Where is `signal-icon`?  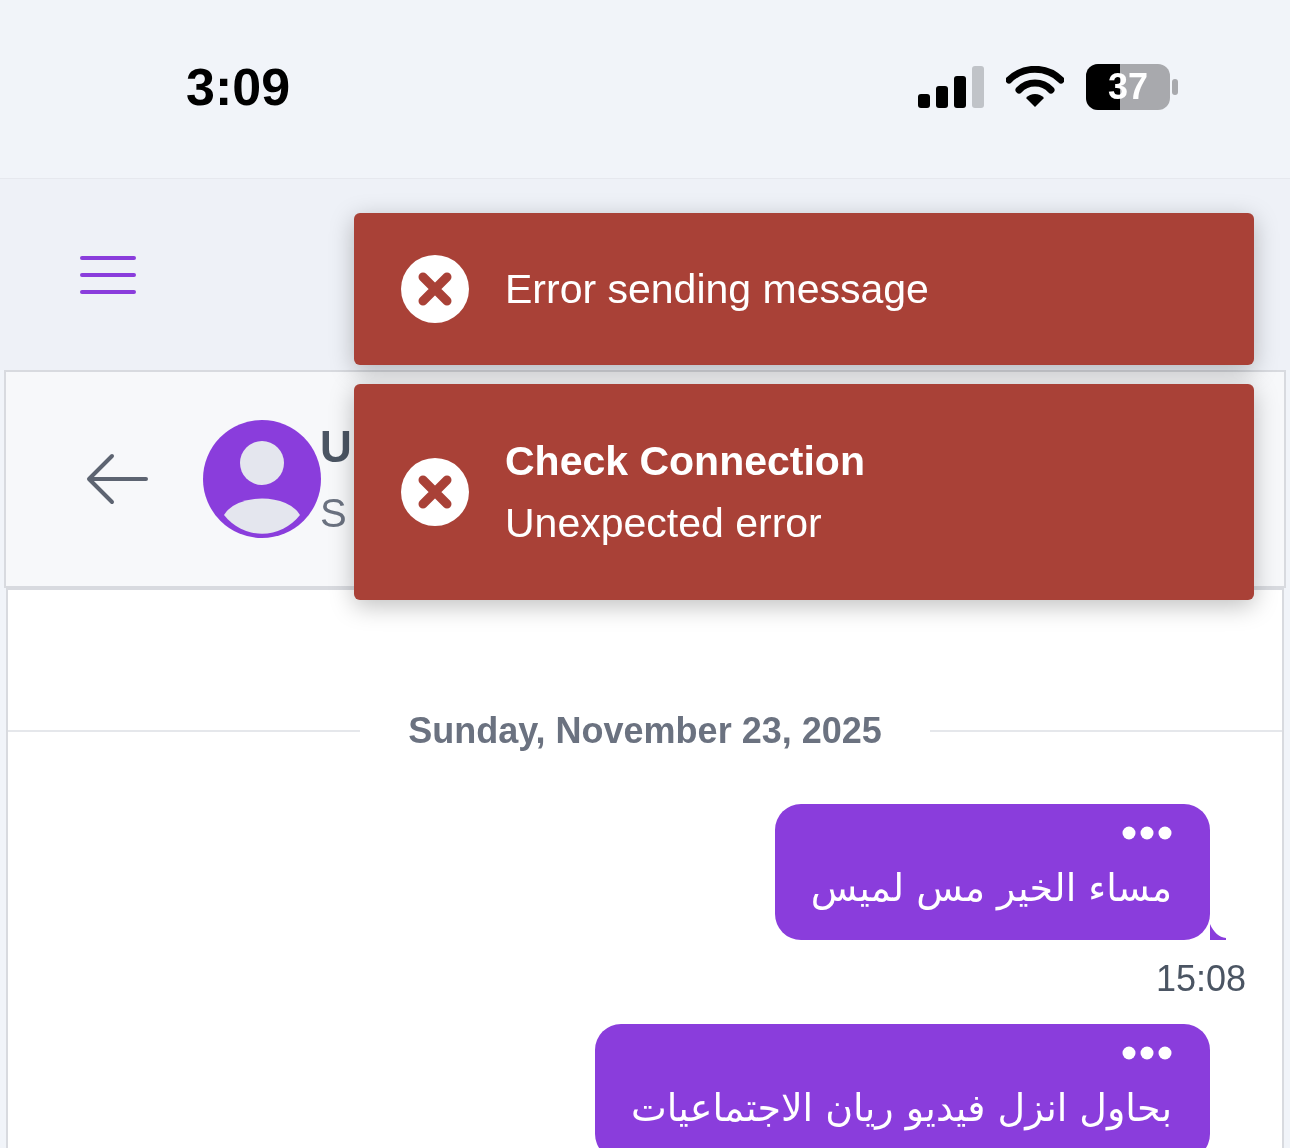
signal-icon is located at coordinates (951, 87).